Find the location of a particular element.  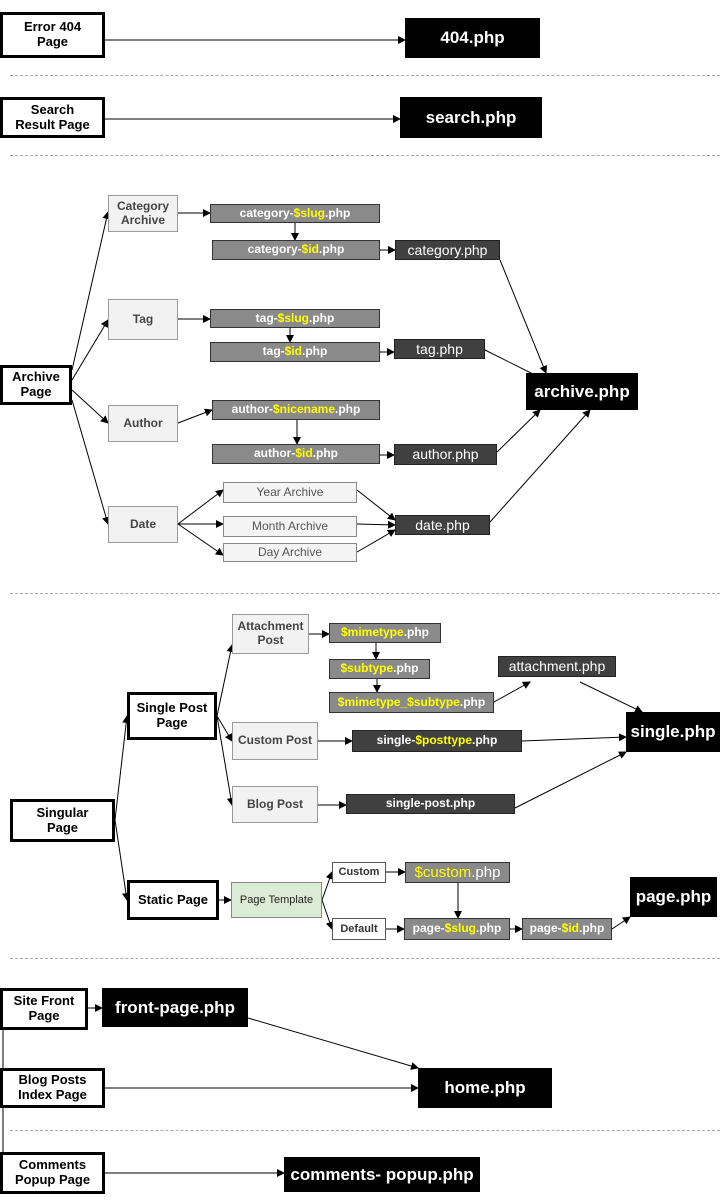

date-php-box: date.php is located at coordinates (442, 525).